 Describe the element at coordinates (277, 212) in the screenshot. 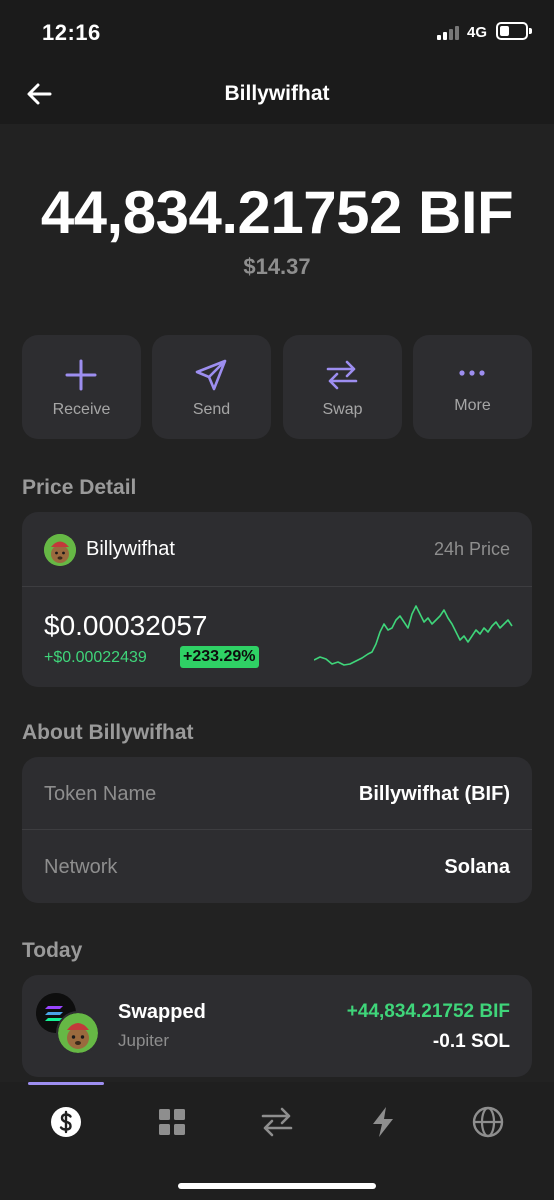

I see `token-balance: 44,834.21752 BIF` at that location.